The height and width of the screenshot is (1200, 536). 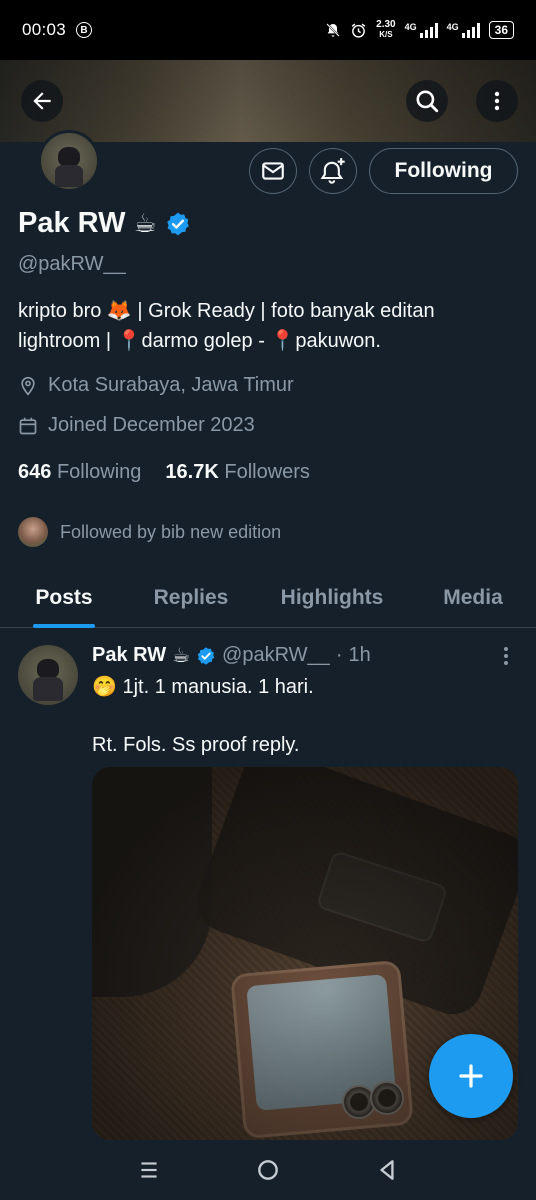 I want to click on compose-post-button, so click(x=471, y=1076).